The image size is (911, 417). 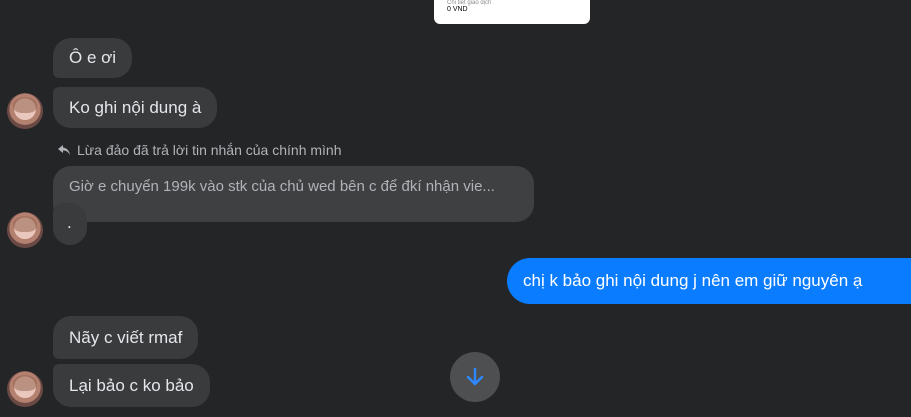 I want to click on arrow-down-icon, so click(x=475, y=376).